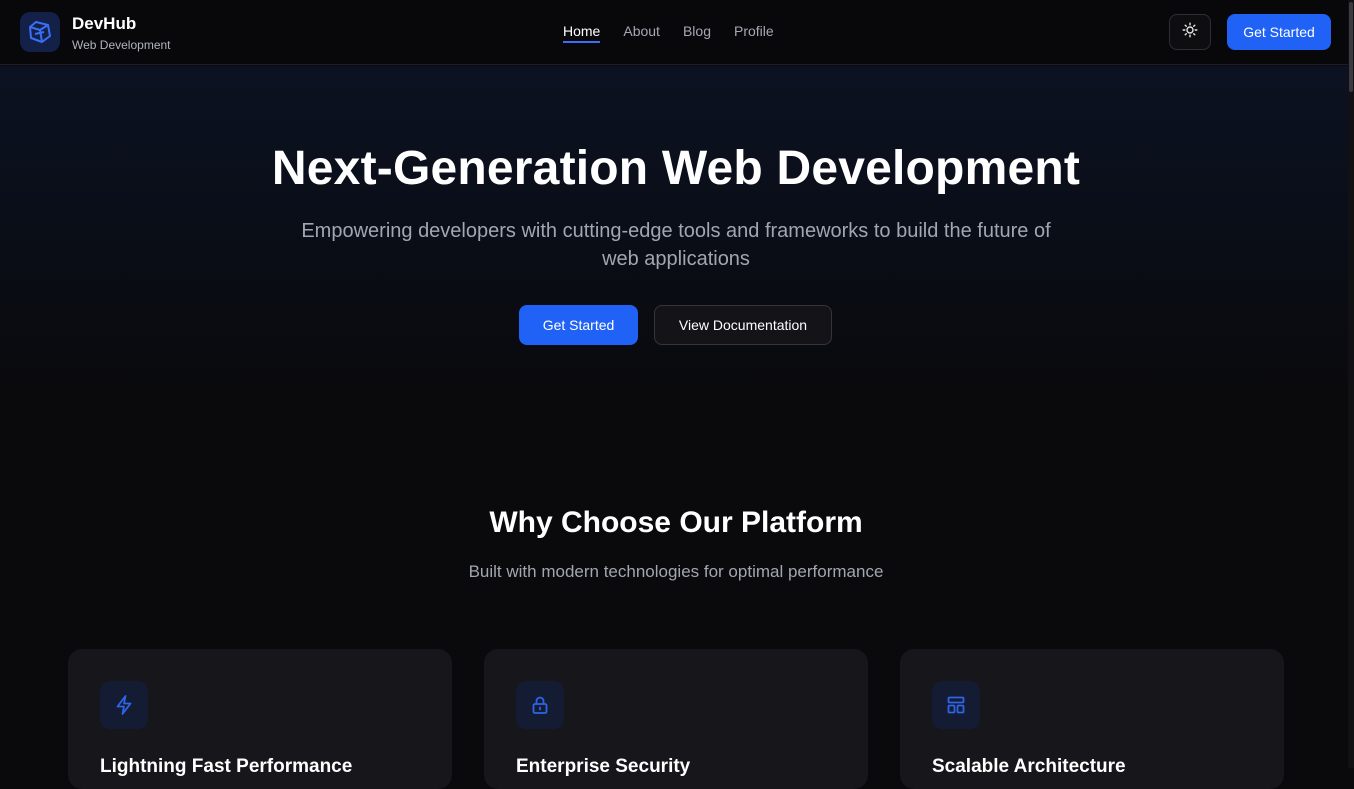 Image resolution: width=1354 pixels, height=789 pixels. Describe the element at coordinates (603, 766) in the screenshot. I see `feature-card-title: Enterprise Security` at that location.